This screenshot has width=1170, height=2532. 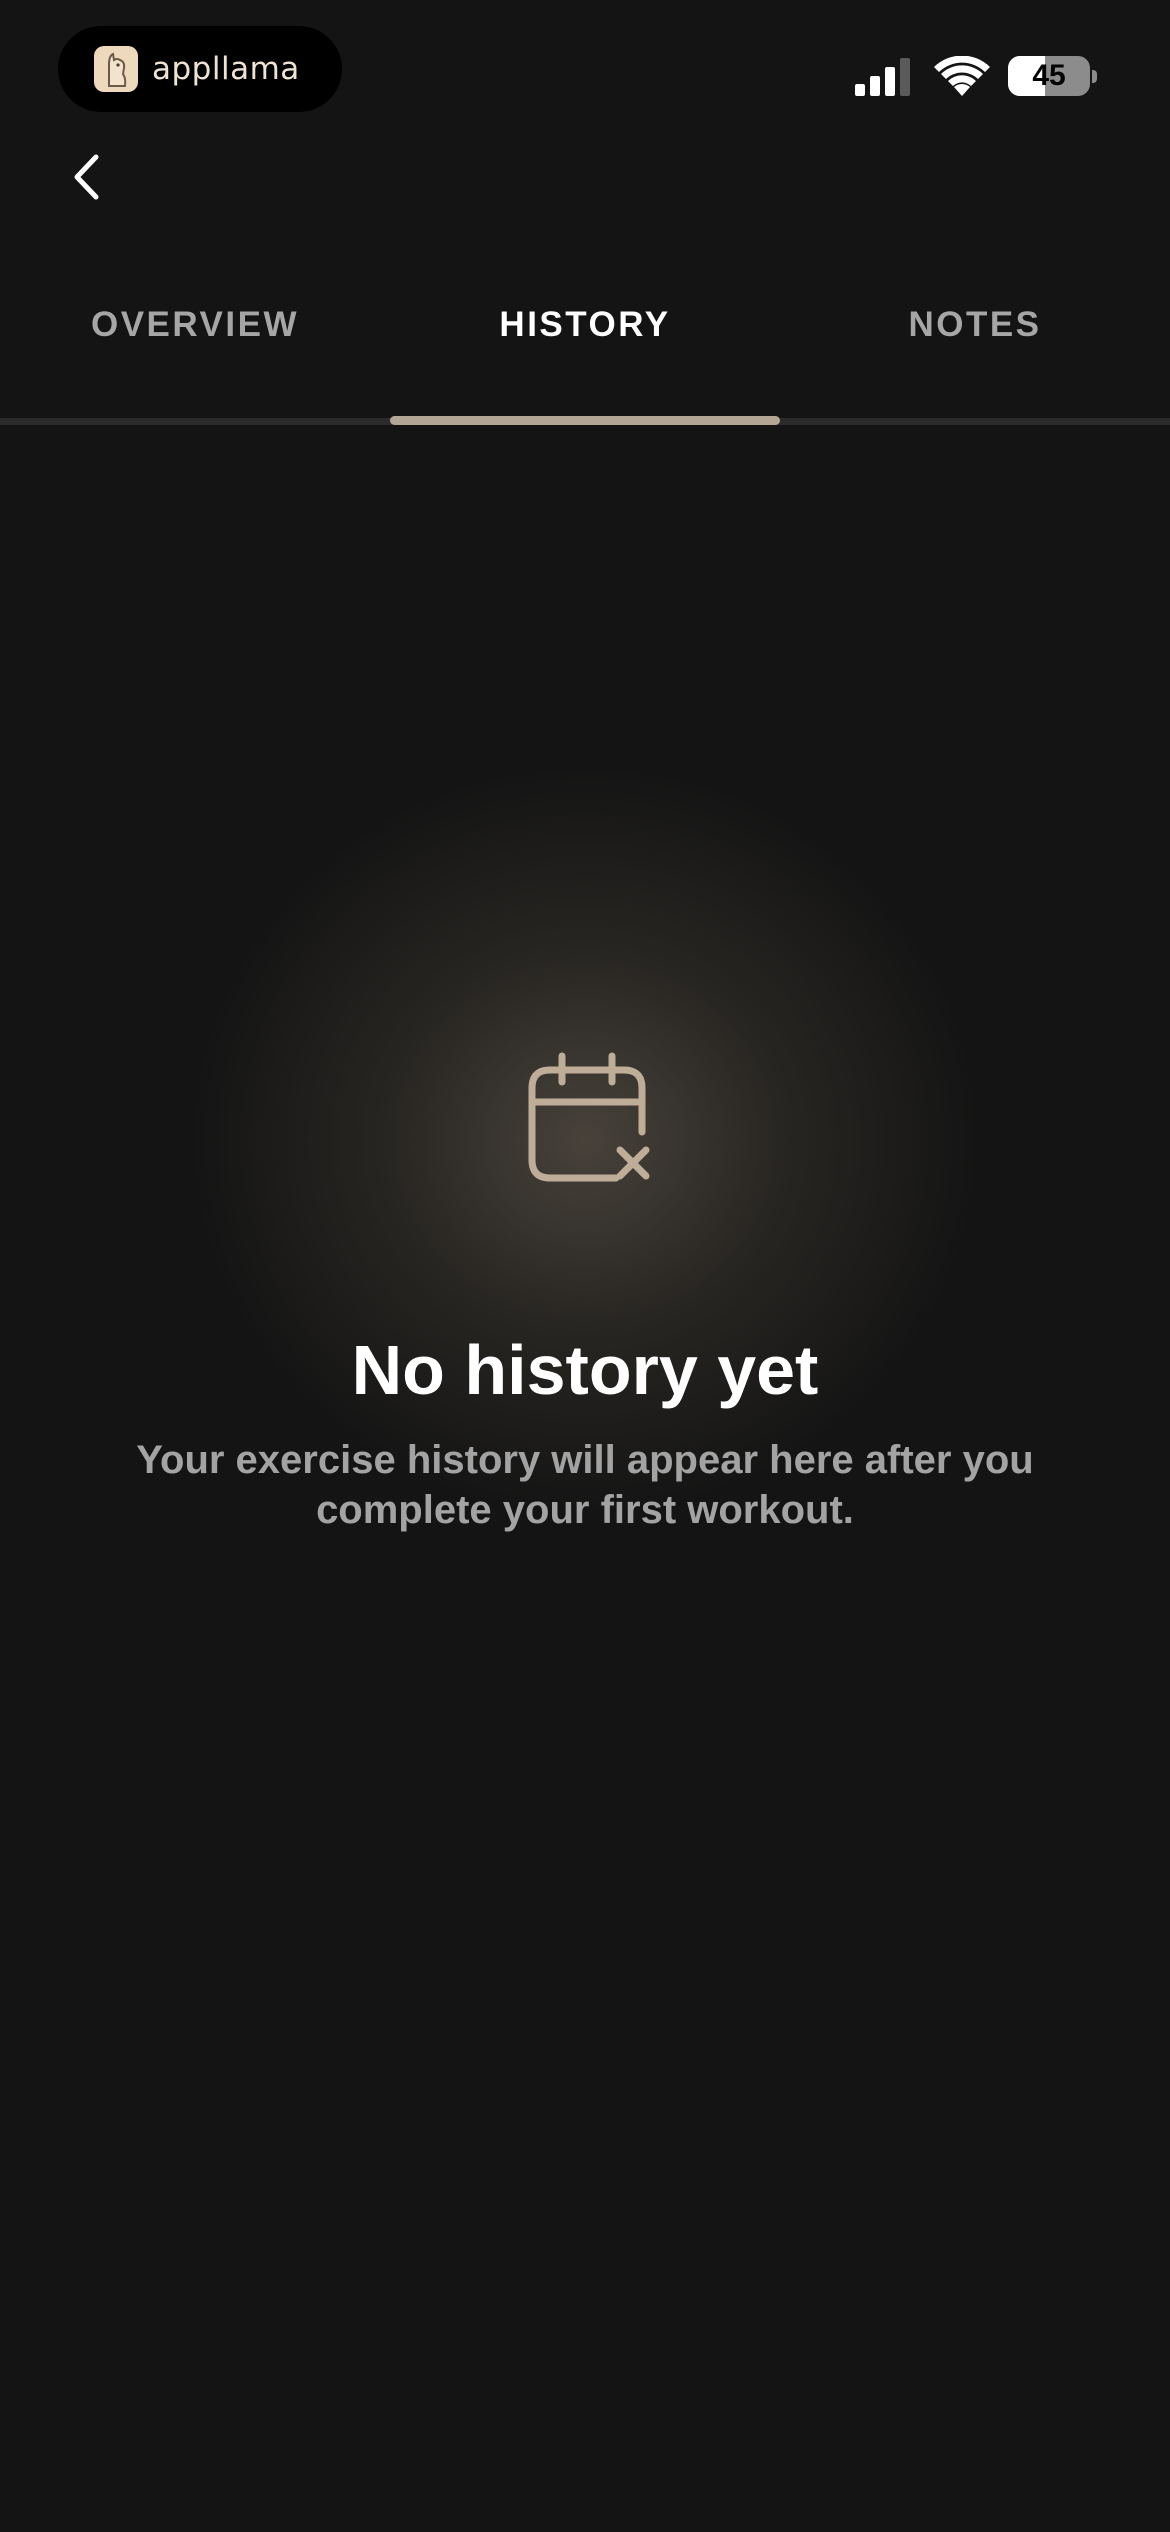 I want to click on tab-bar: OVERVIEW HISTORY NOTES, so click(x=585, y=325).